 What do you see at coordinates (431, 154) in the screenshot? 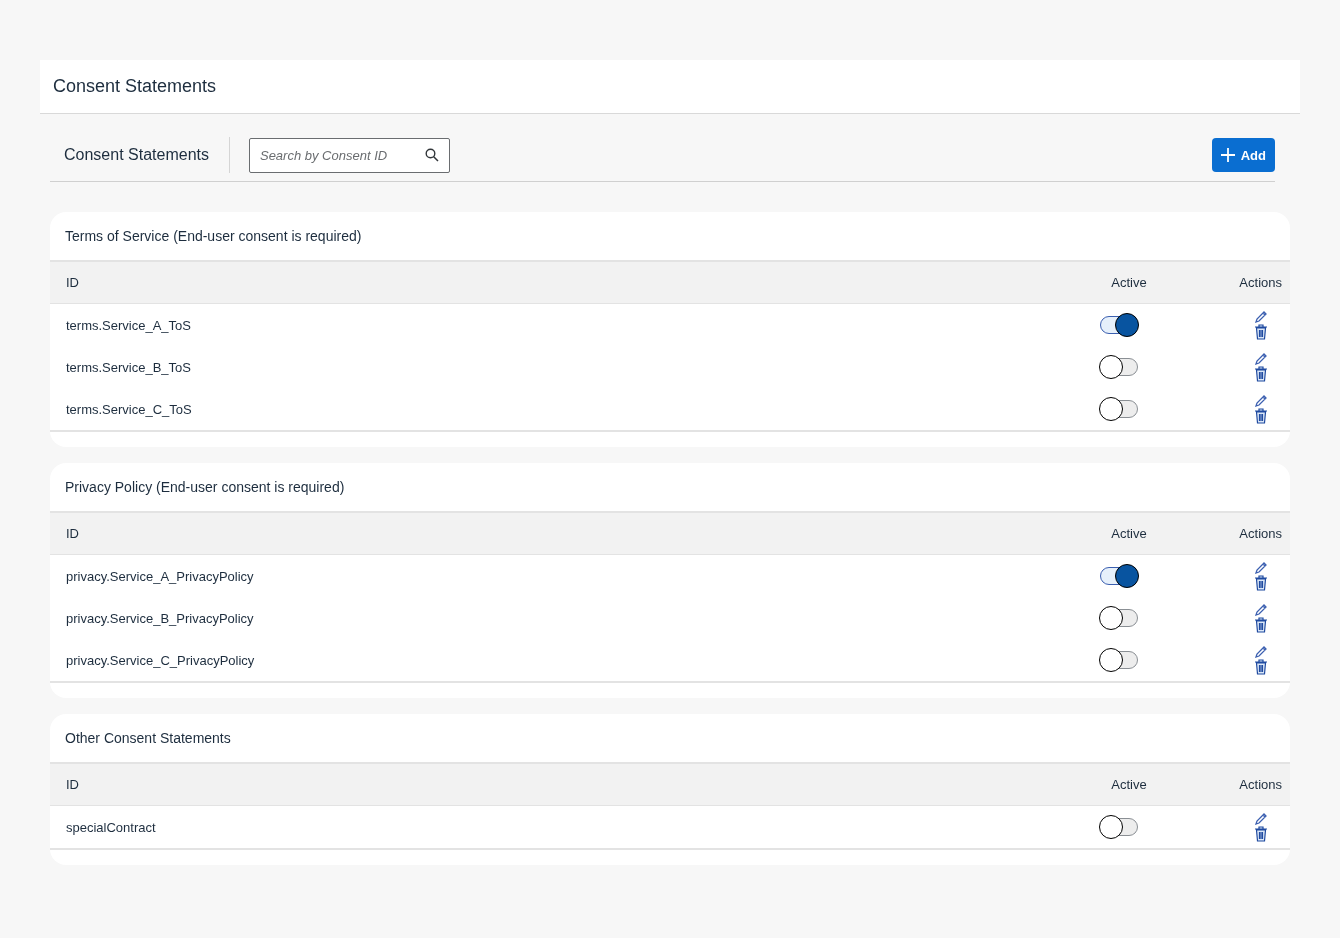
I see `search-icon` at bounding box center [431, 154].